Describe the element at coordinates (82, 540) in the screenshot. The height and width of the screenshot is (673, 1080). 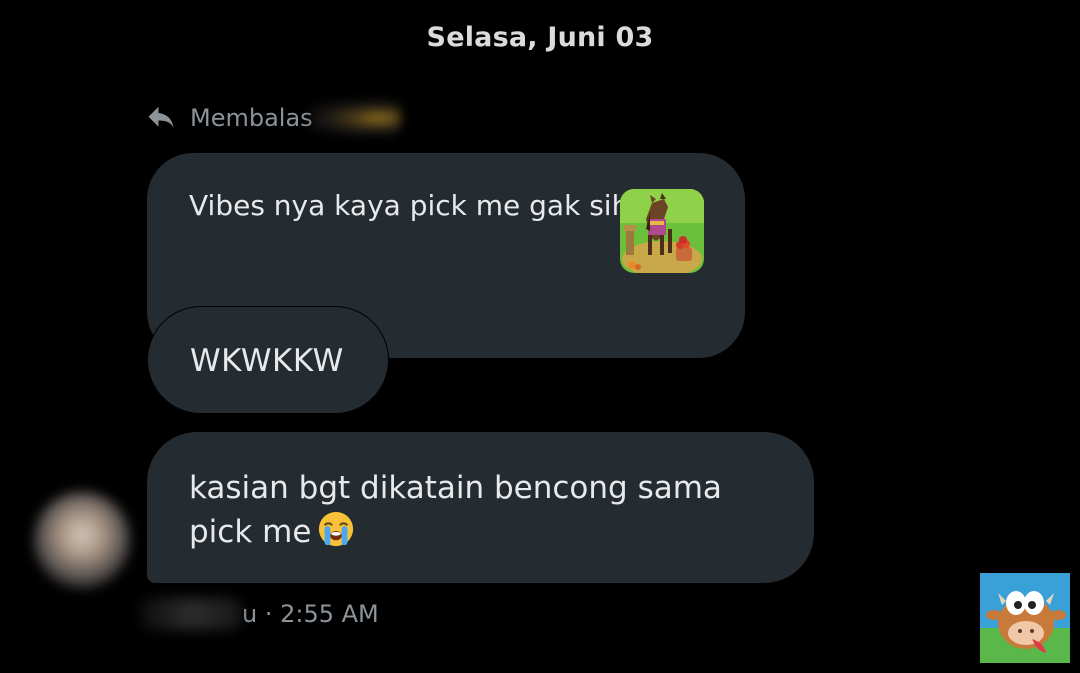
I see `sender-avatar` at that location.